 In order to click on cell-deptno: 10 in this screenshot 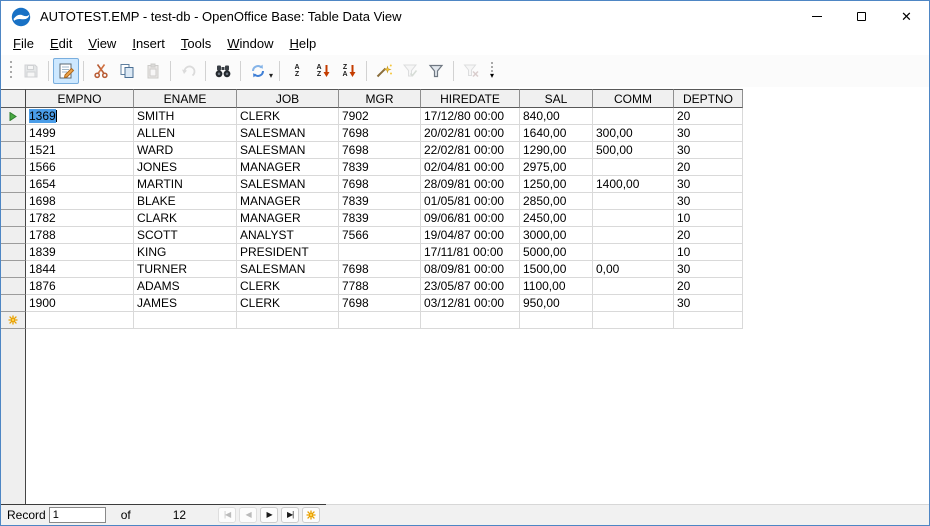, I will do `click(708, 218)`.